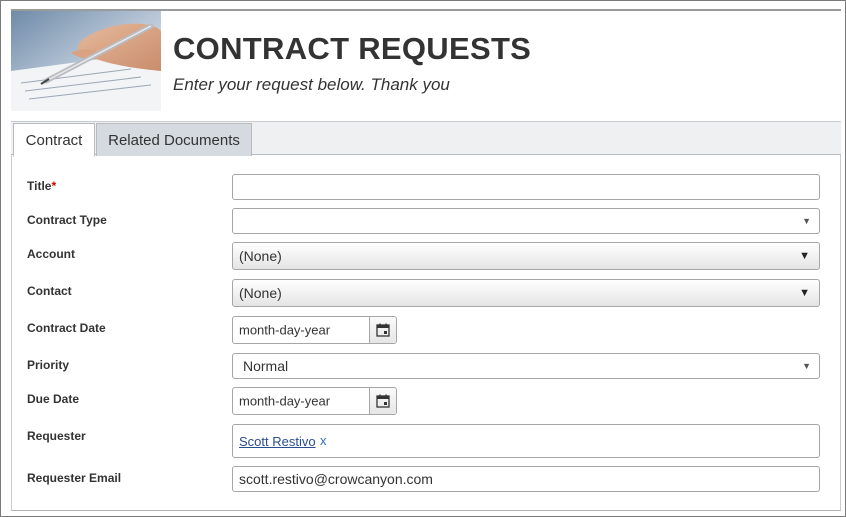 The height and width of the screenshot is (517, 846). What do you see at coordinates (260, 256) in the screenshot?
I see `account-value: (None)` at bounding box center [260, 256].